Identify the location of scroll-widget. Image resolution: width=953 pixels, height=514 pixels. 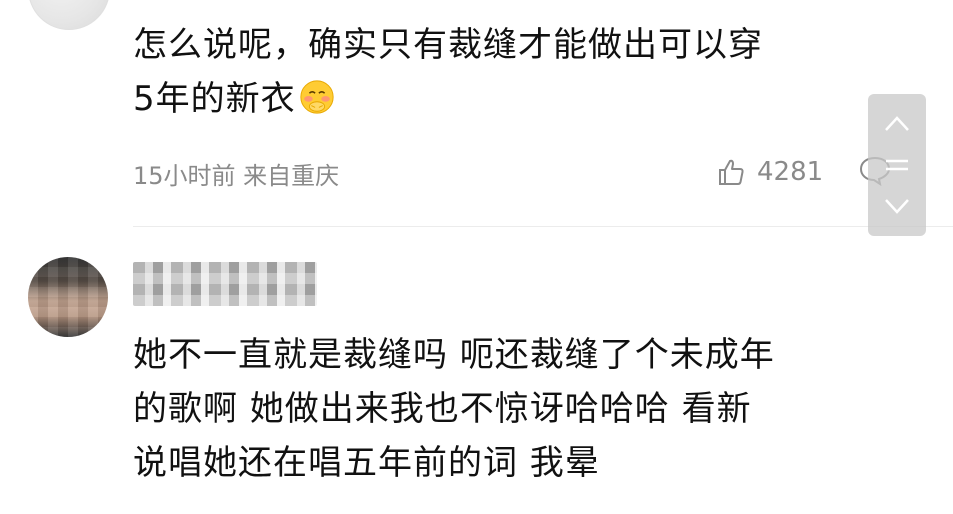
(897, 165).